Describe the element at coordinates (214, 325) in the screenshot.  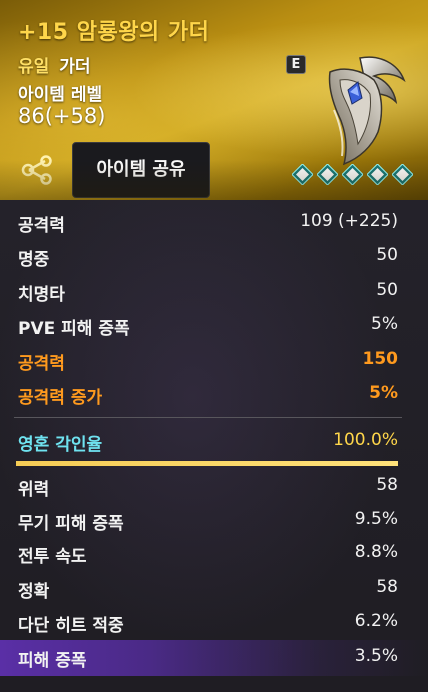
I see `stat-row: PVE 피해 증폭 5%` at that location.